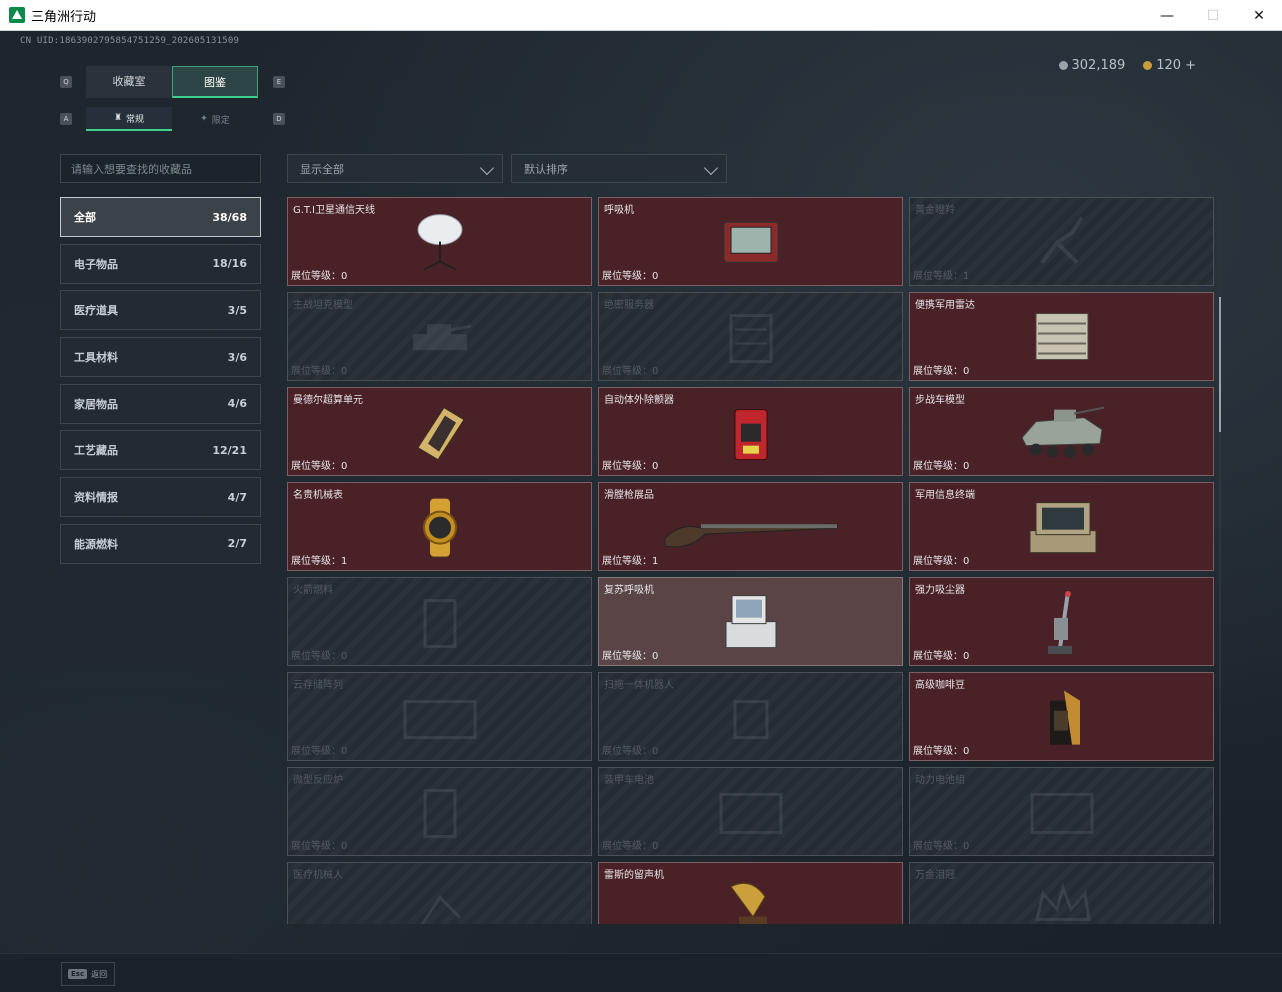 This screenshot has width=1282, height=992. What do you see at coordinates (129, 119) in the screenshot?
I see `tab-regular: ♜ 常规` at bounding box center [129, 119].